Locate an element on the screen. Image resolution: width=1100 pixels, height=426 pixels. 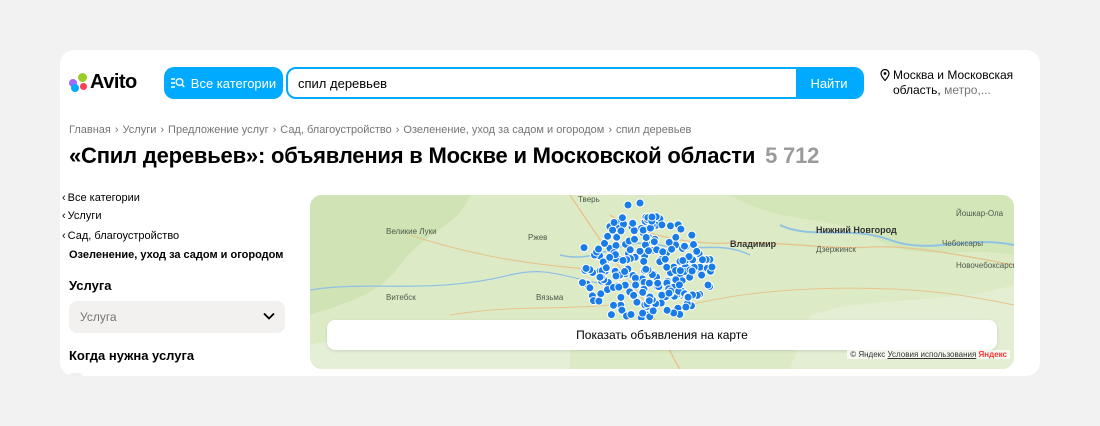
service-heading: Услуга is located at coordinates (90, 285).